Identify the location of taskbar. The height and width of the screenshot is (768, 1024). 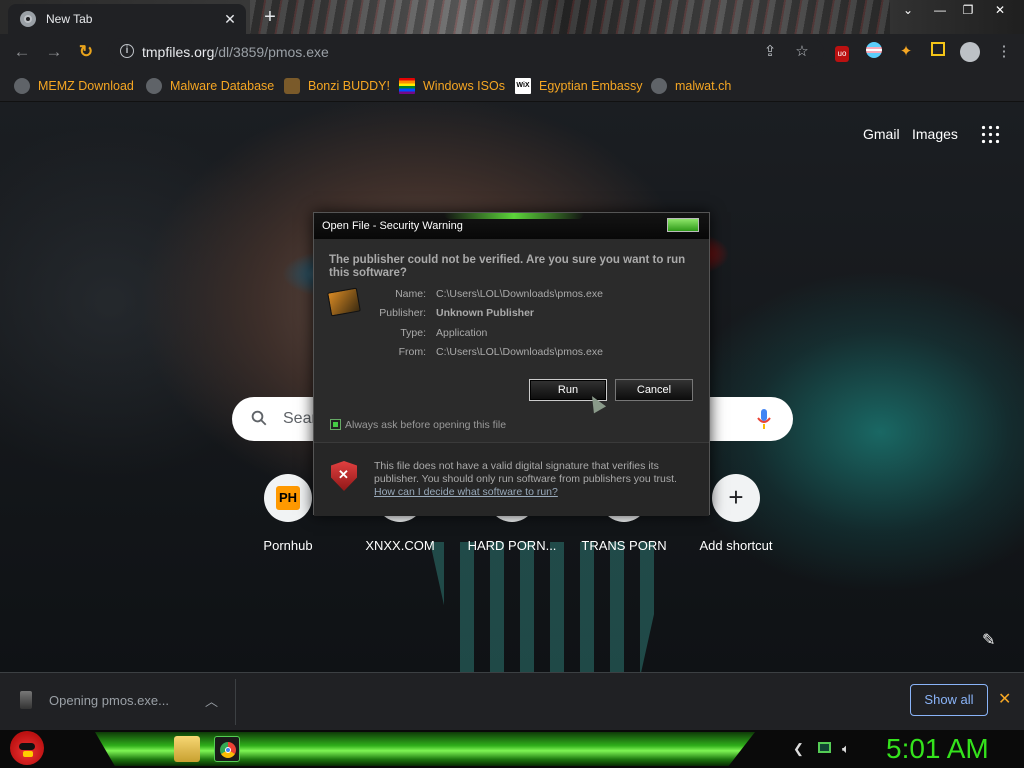
(512, 749).